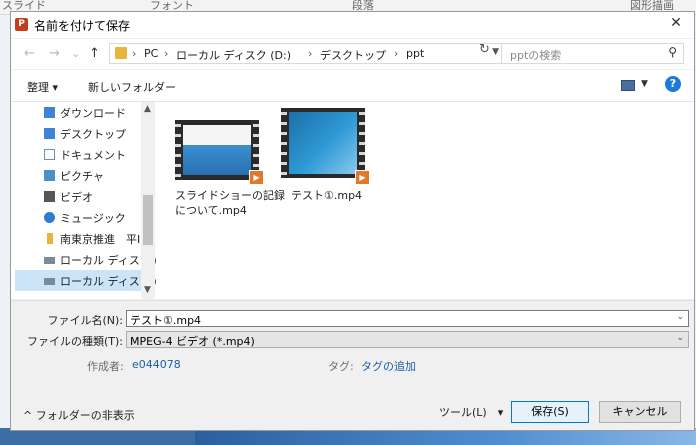 The width and height of the screenshot is (696, 445). What do you see at coordinates (100, 239) in the screenshot?
I see `sidebar-item-label: 南東京推進 平I` at bounding box center [100, 239].